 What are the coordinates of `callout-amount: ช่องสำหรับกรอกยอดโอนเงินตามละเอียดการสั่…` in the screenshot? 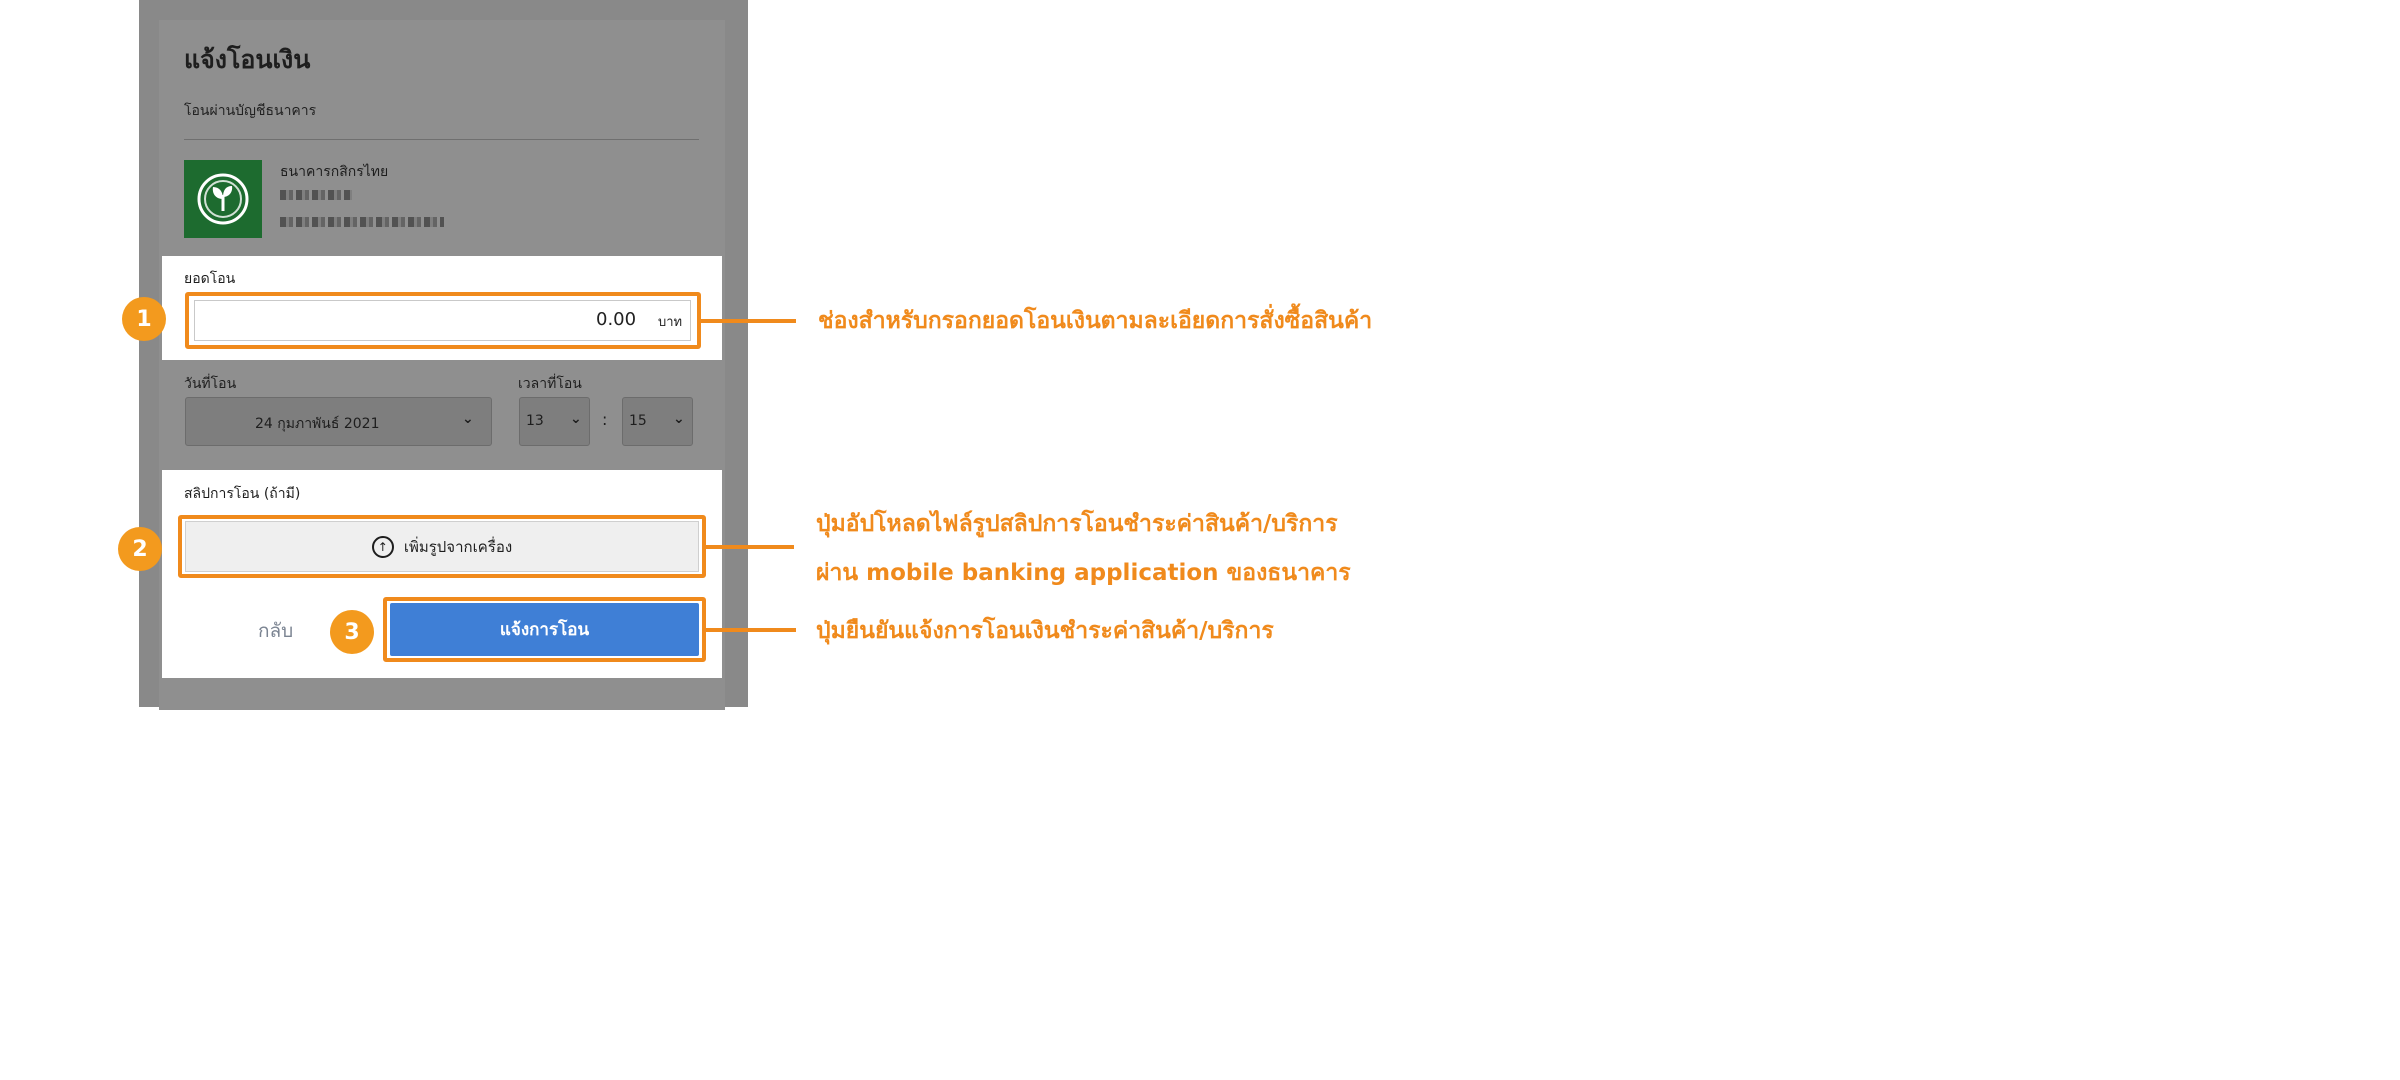 It's located at (1095, 321).